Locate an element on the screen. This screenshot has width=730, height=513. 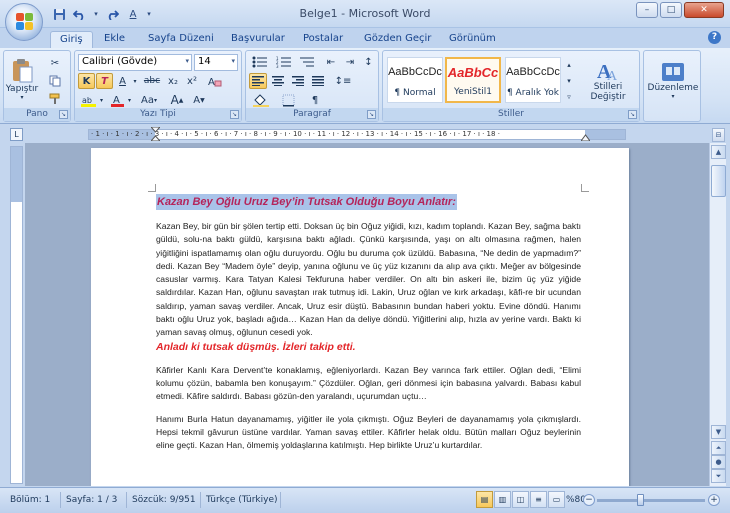
right-indent-marker-icon is located at coordinates (585, 137).